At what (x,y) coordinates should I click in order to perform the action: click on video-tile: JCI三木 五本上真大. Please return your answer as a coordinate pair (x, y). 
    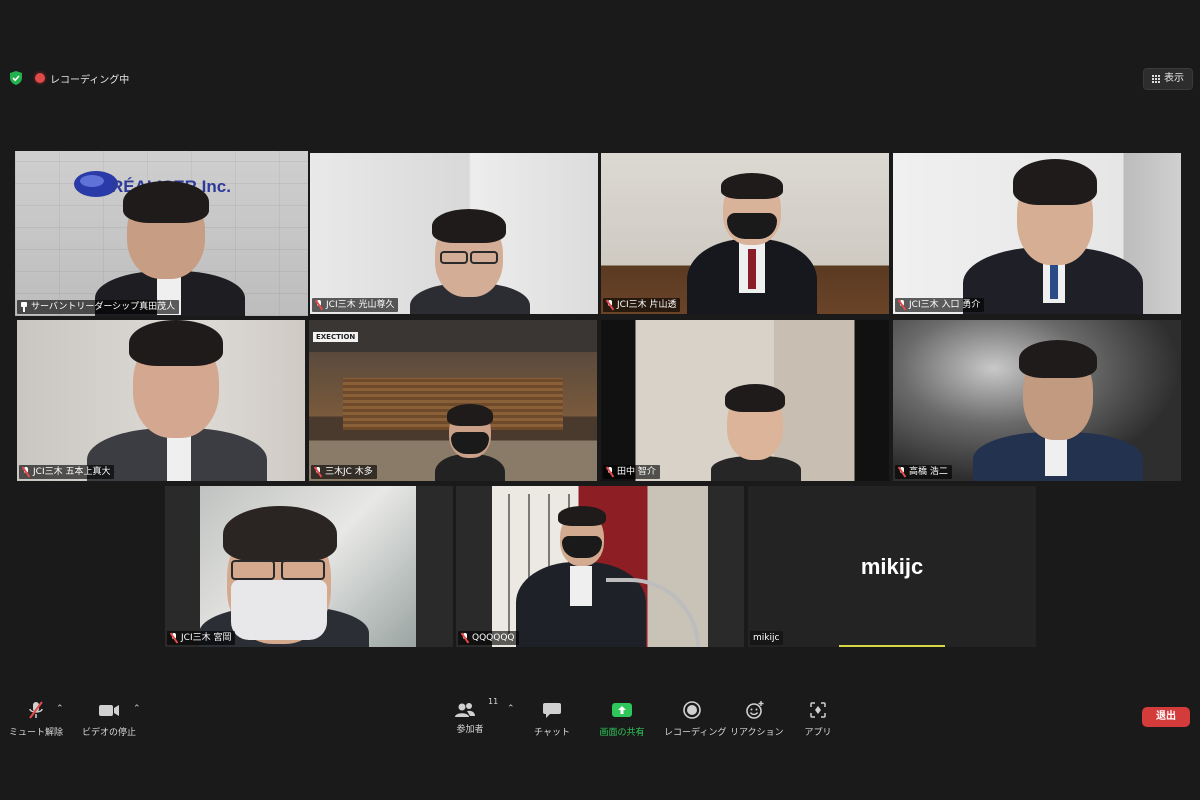
    Looking at the image, I should click on (161, 400).